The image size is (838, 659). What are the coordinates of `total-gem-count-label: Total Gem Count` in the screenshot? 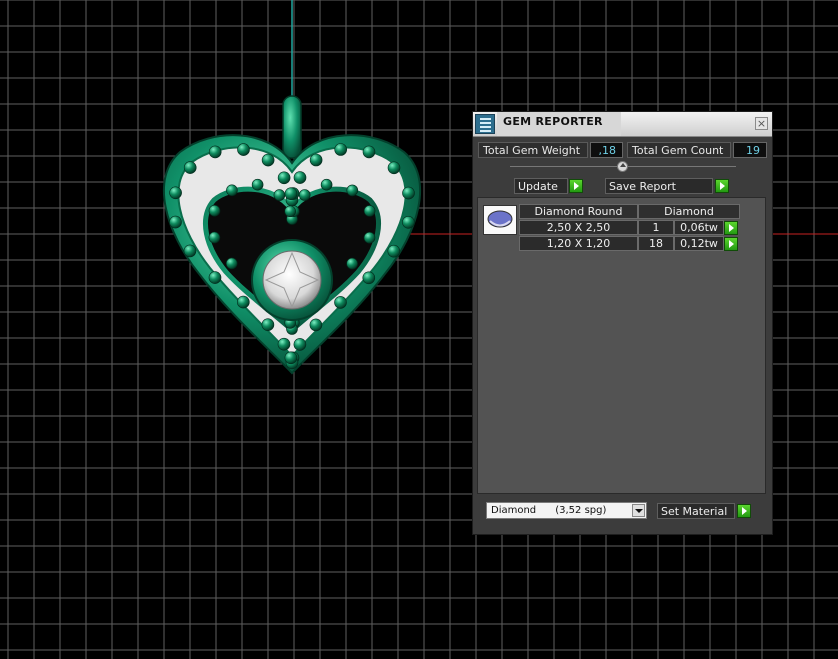 It's located at (679, 150).